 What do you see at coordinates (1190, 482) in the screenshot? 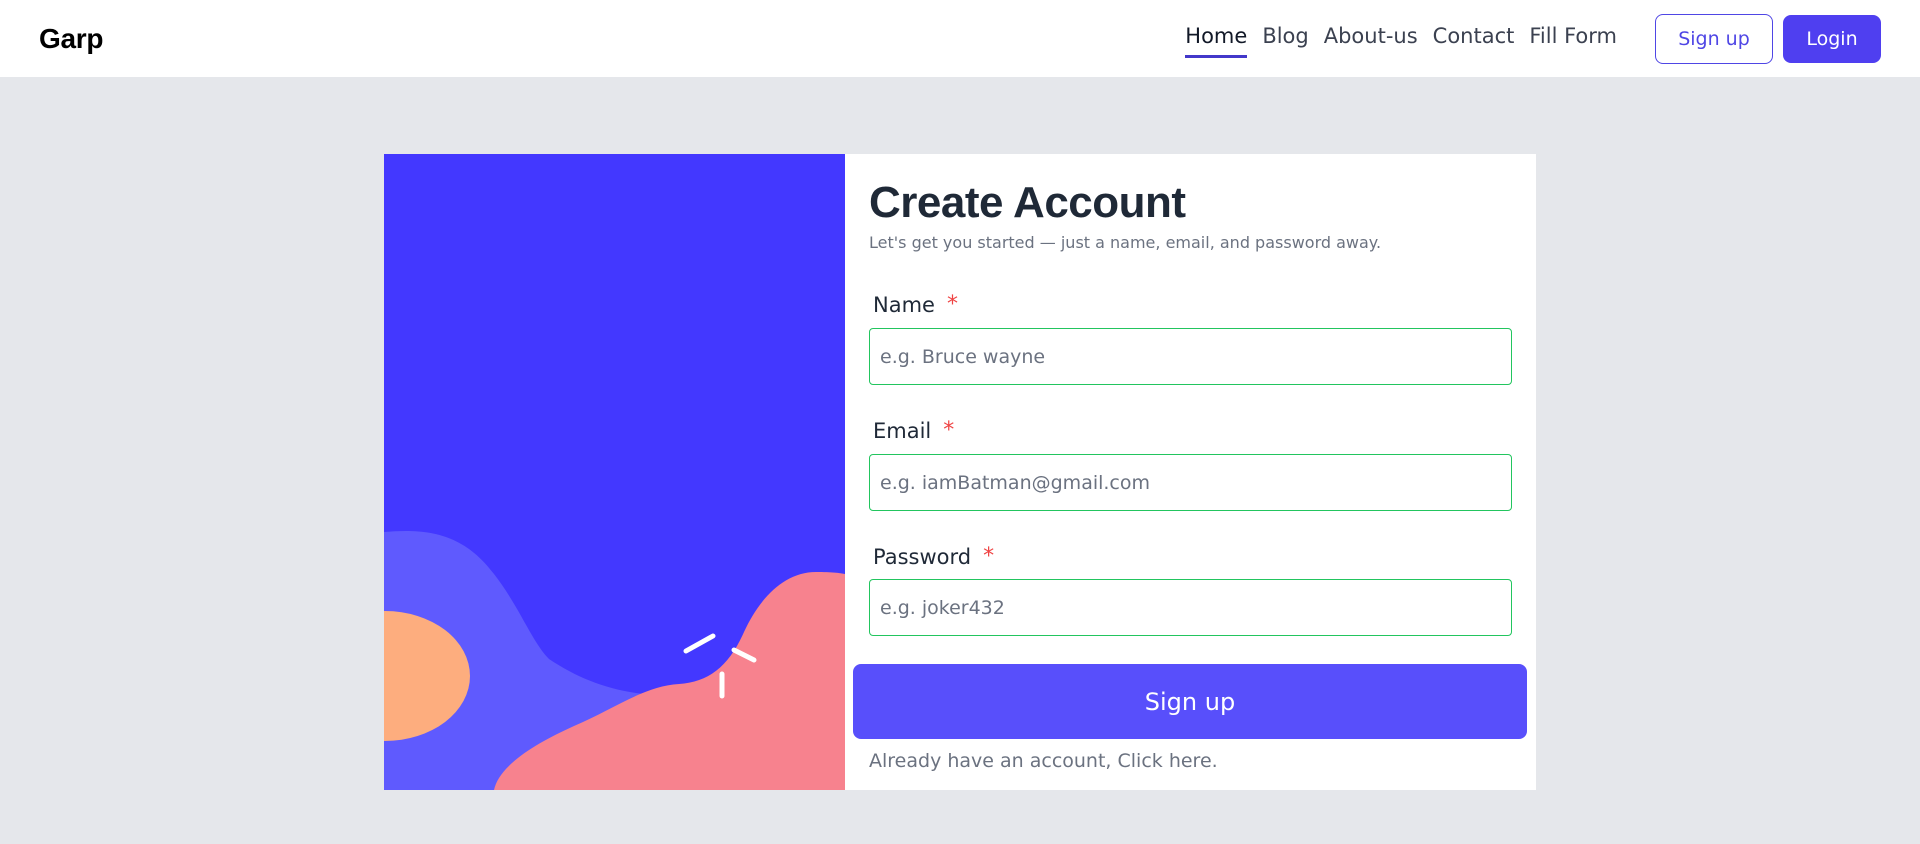
I see `email-input` at bounding box center [1190, 482].